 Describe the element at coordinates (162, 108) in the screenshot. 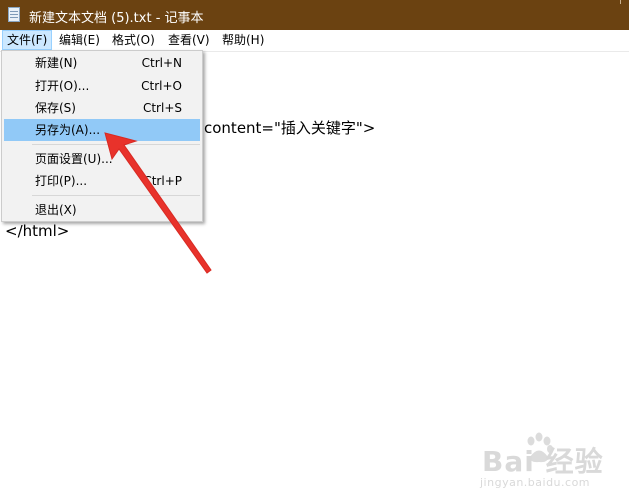

I see `menu-item-shortcut: Ctrl+S` at that location.